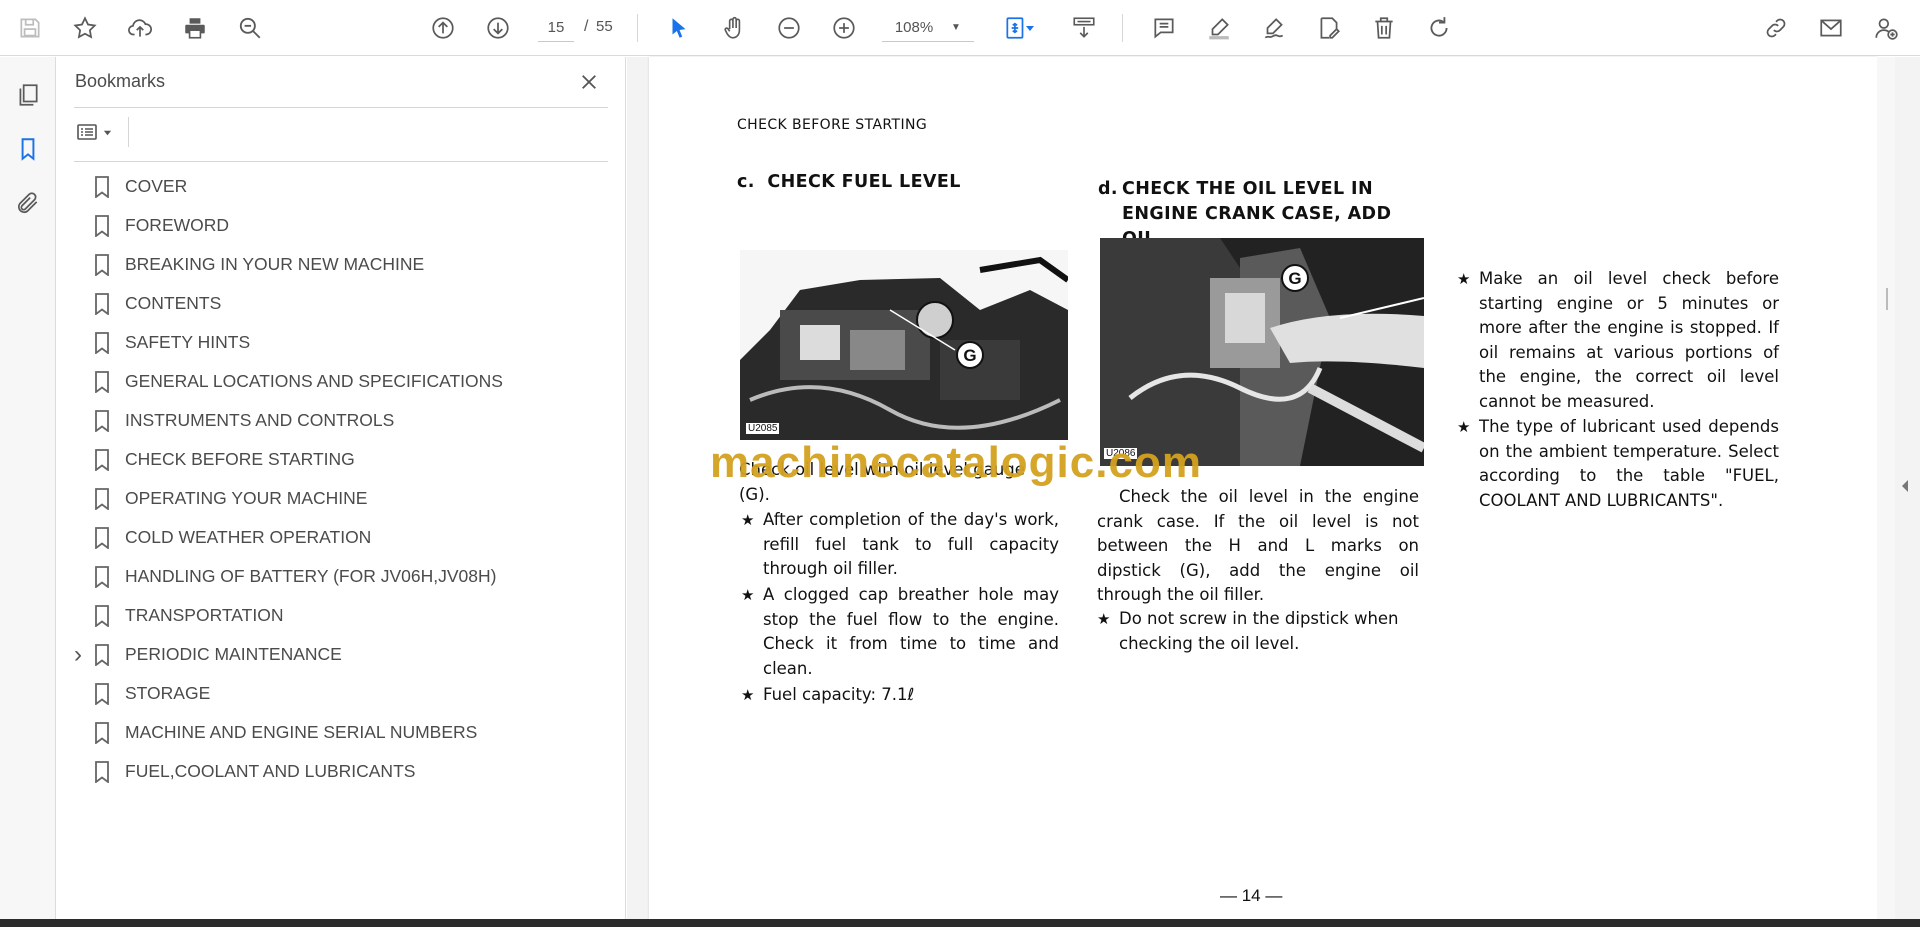 The image size is (1920, 927). What do you see at coordinates (341, 303) in the screenshot?
I see `bookmark-item: CONTENTS` at bounding box center [341, 303].